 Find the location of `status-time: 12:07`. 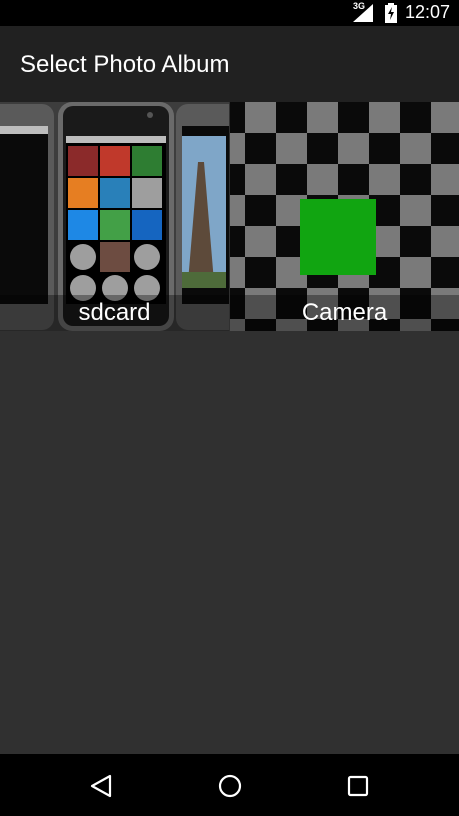

status-time: 12:07 is located at coordinates (427, 12).